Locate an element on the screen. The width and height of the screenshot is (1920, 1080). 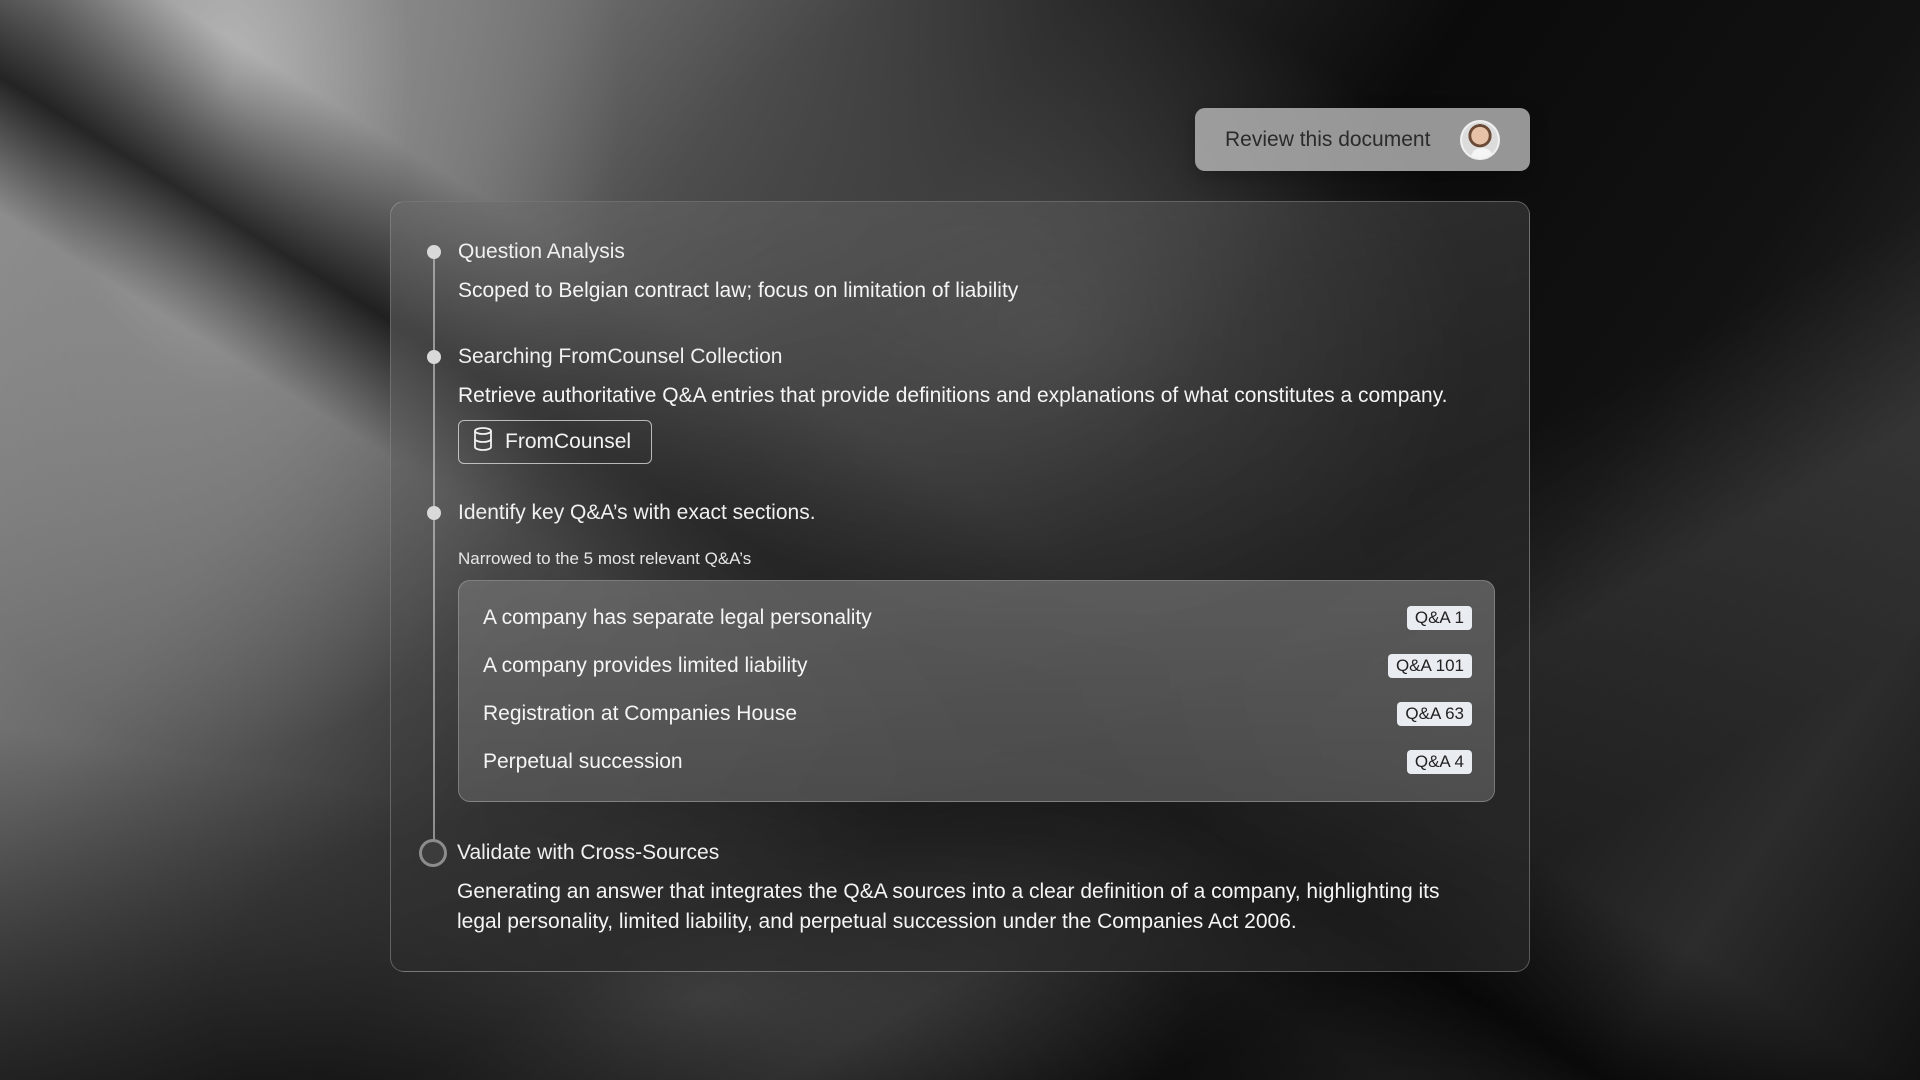
qa-reference-badge: Q&A 63 is located at coordinates (1434, 714).